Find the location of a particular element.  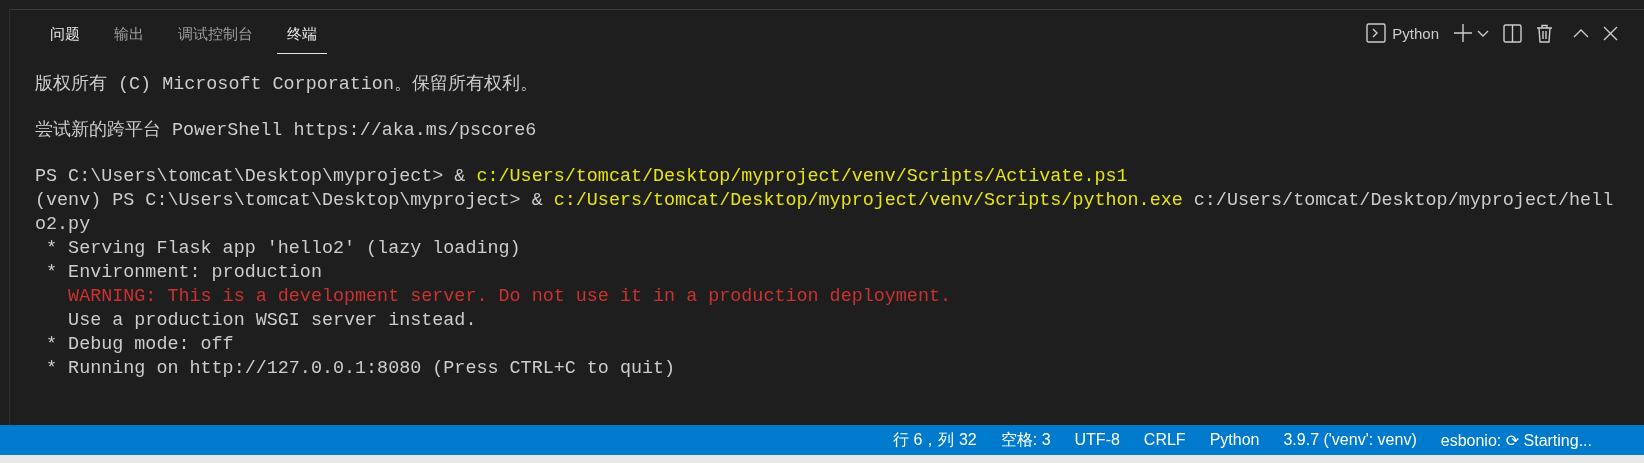

status-item: UTF-8 is located at coordinates (1097, 440).